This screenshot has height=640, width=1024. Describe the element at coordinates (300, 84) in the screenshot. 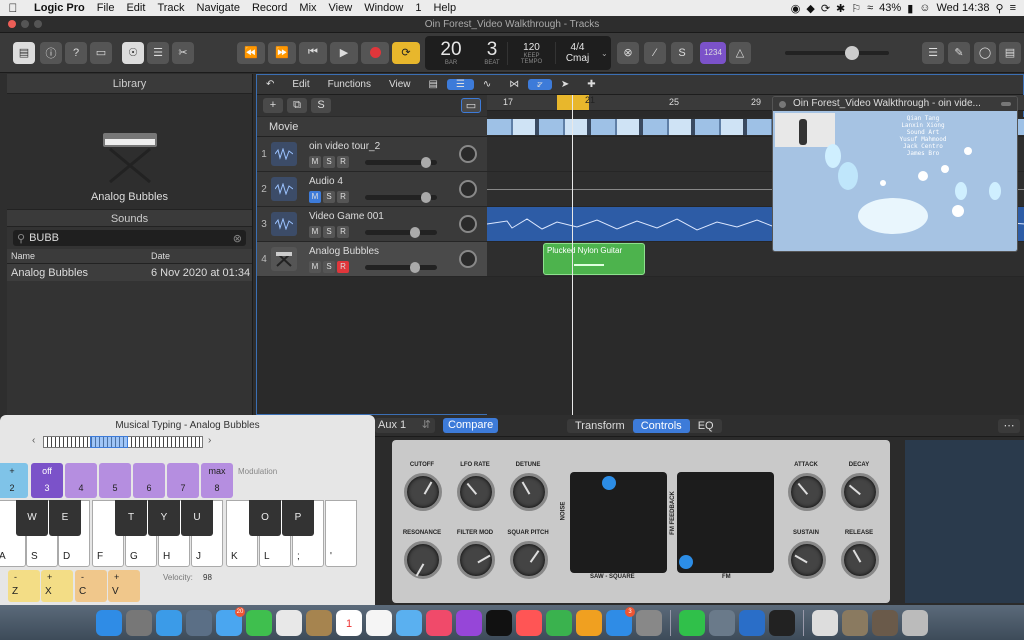

I see `edit-menu: Edit` at that location.